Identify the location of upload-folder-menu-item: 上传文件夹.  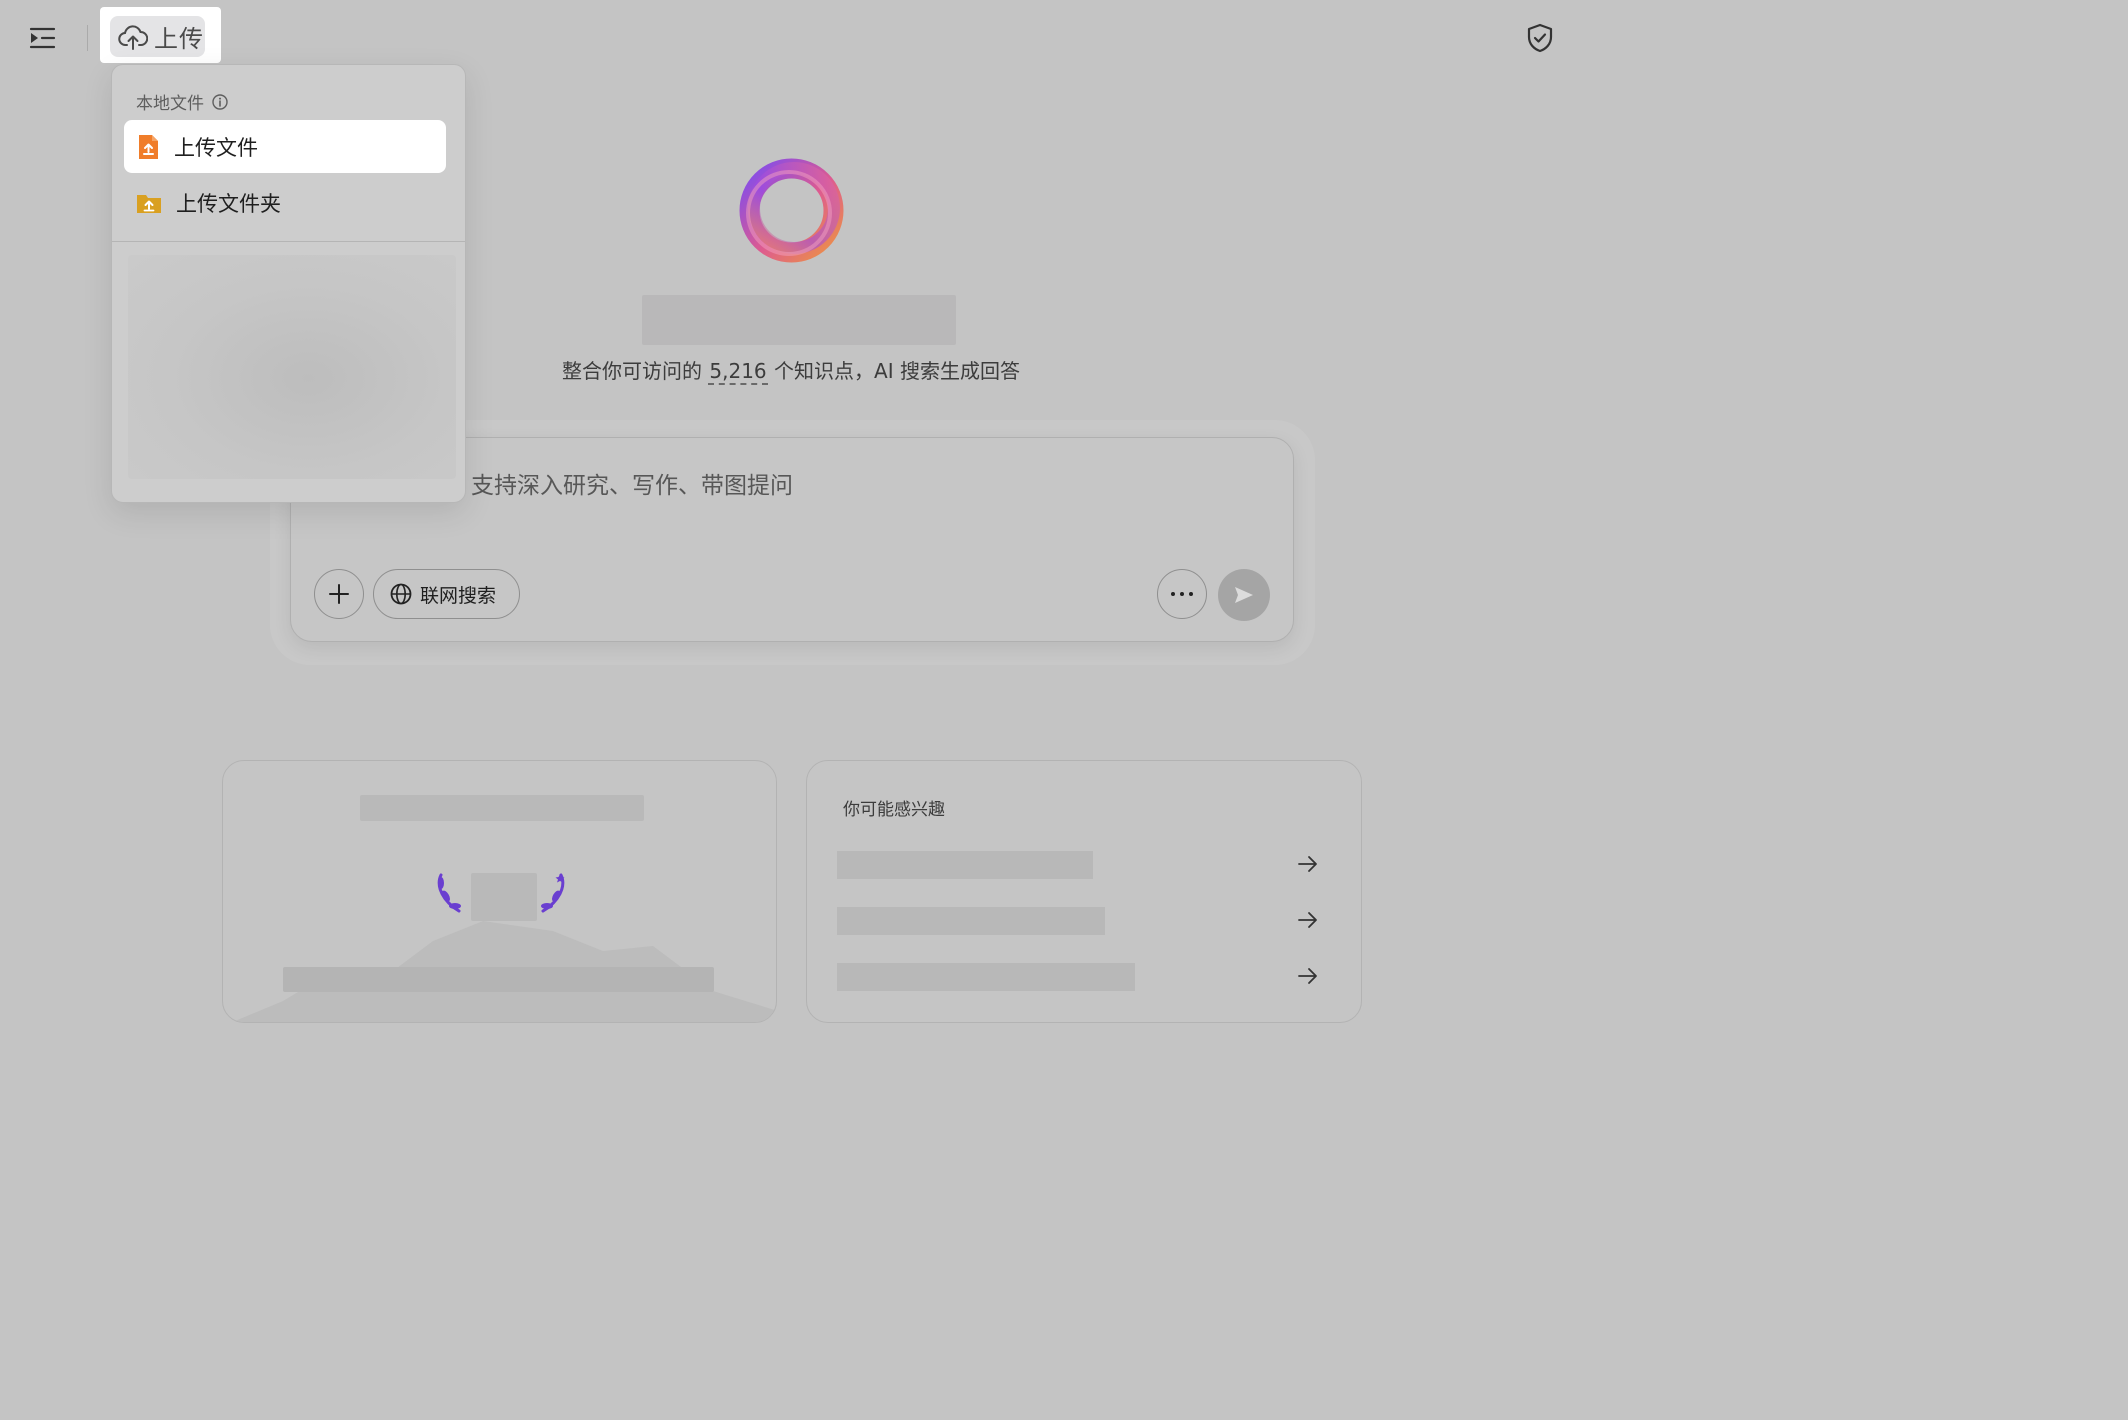
(285, 202).